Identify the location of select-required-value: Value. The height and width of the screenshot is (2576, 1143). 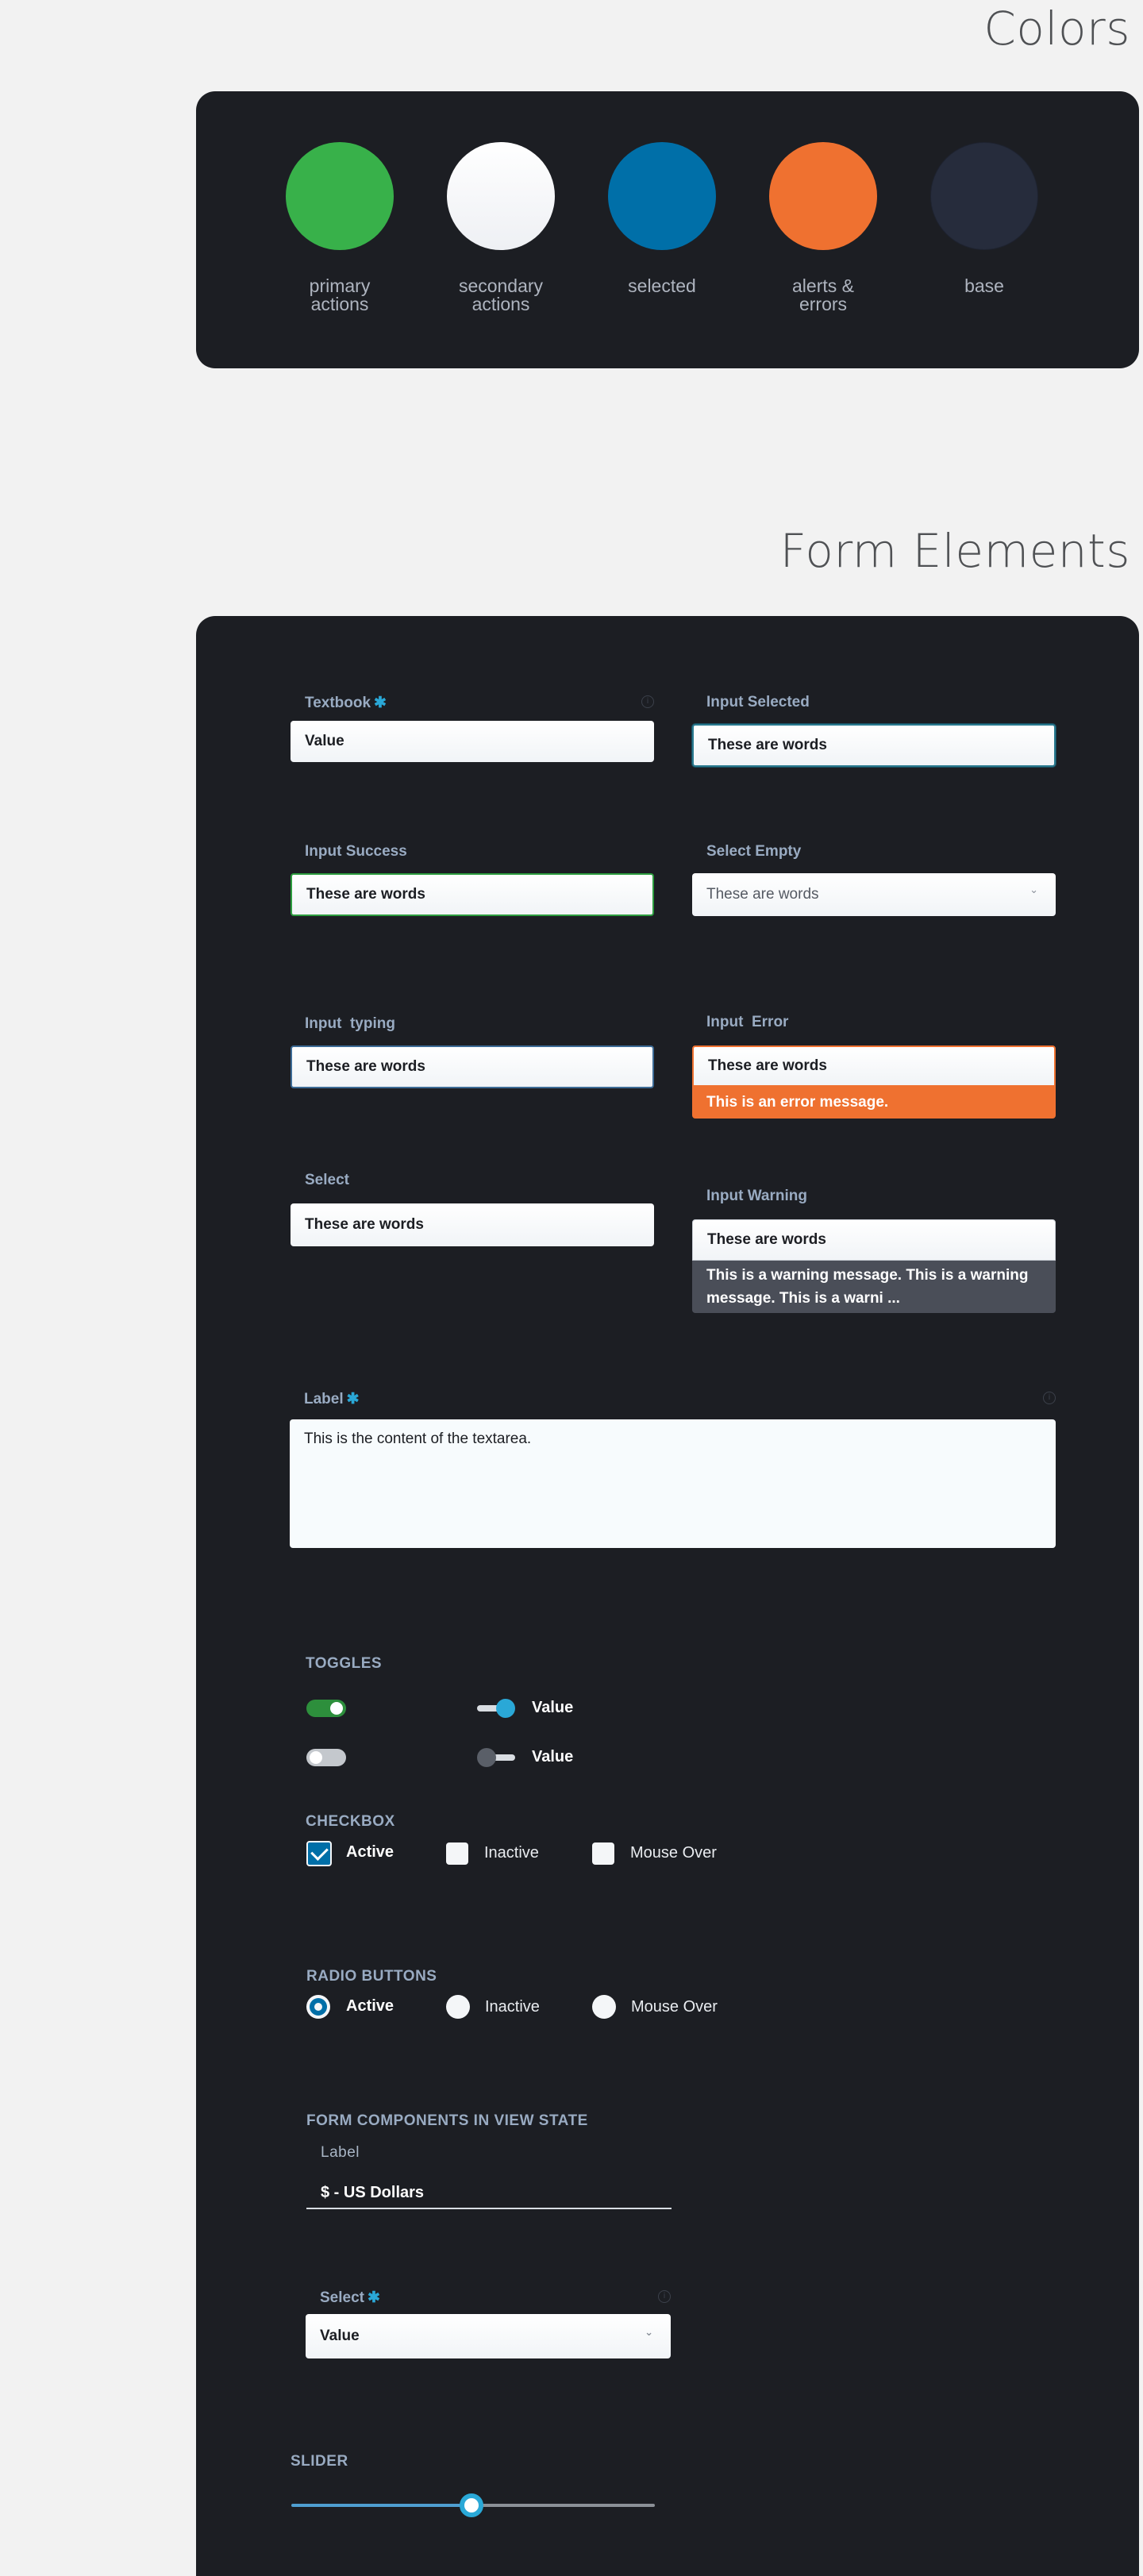
(340, 2336).